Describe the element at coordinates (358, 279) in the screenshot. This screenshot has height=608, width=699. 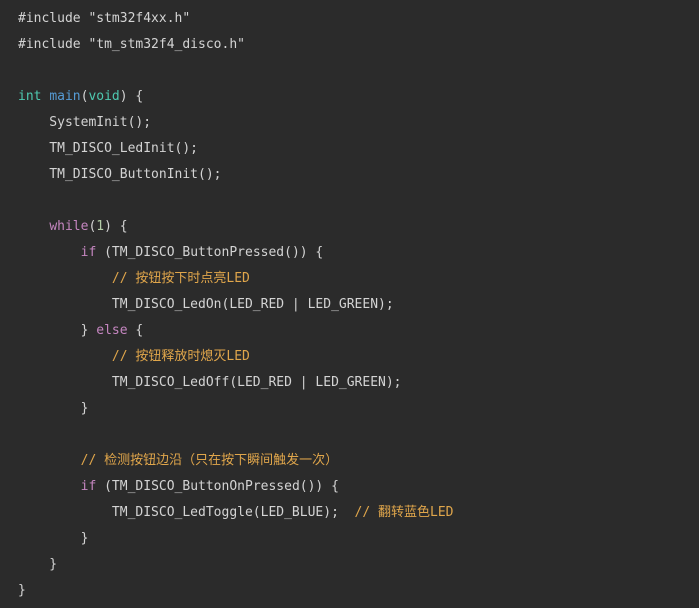
I see `code-line: // 按钮按下时点亮LED` at that location.